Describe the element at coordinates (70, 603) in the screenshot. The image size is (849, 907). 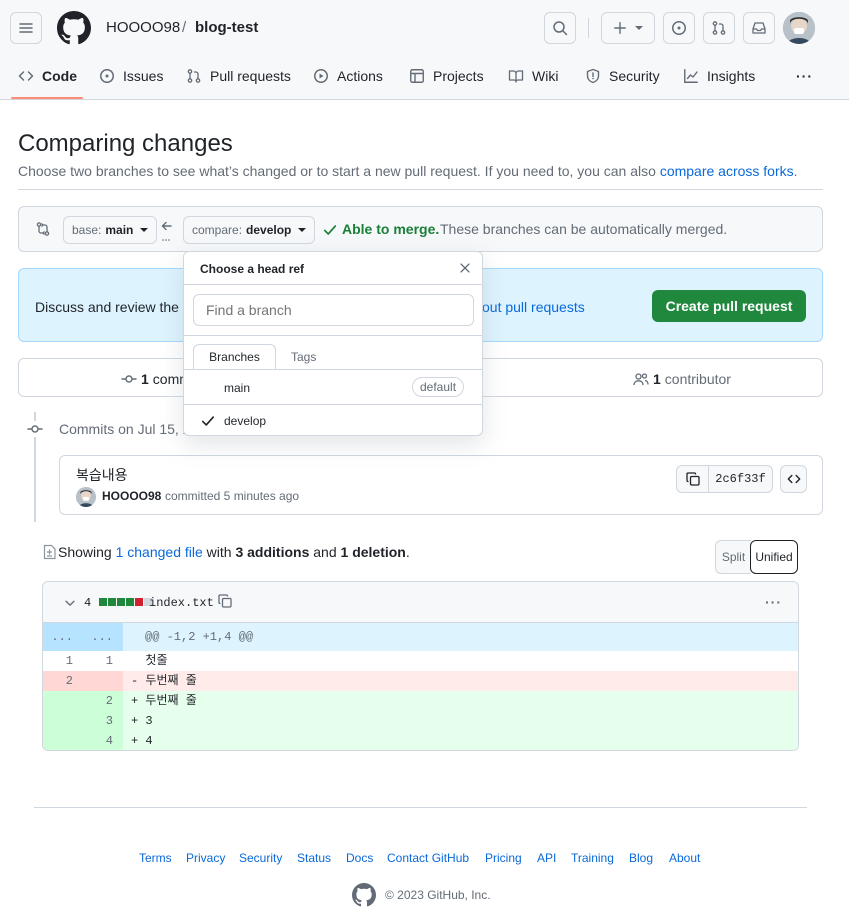
I see `chevron-down-icon` at that location.